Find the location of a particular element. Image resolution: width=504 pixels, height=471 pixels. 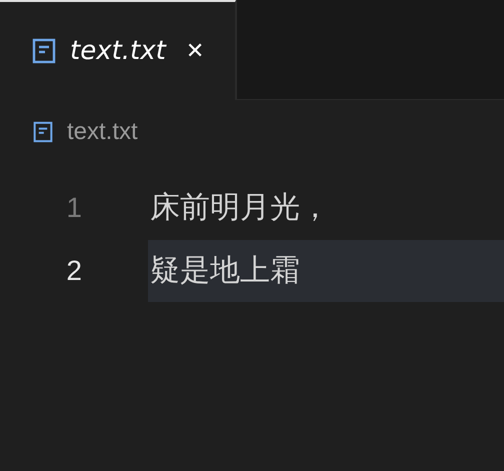

code-line: 床前明月光， is located at coordinates (240, 207).